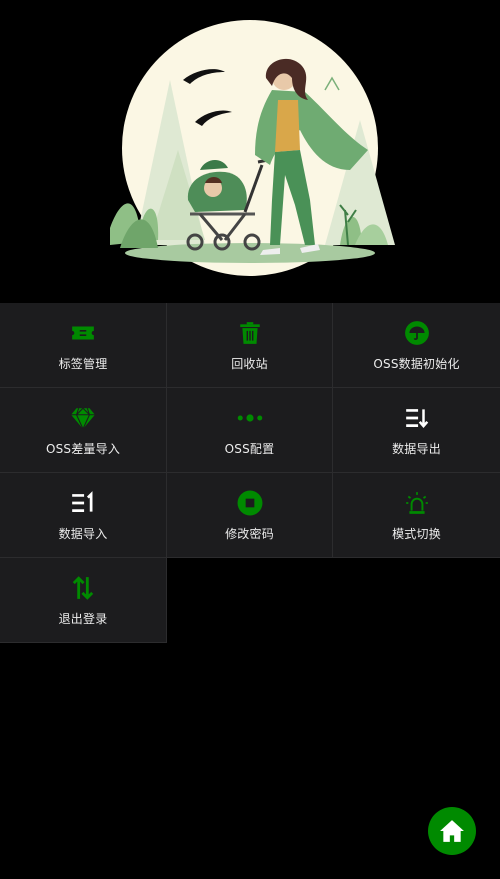 This screenshot has height=879, width=500. What do you see at coordinates (249, 449) in the screenshot?
I see `menu-item-label: OSS配置` at bounding box center [249, 449].